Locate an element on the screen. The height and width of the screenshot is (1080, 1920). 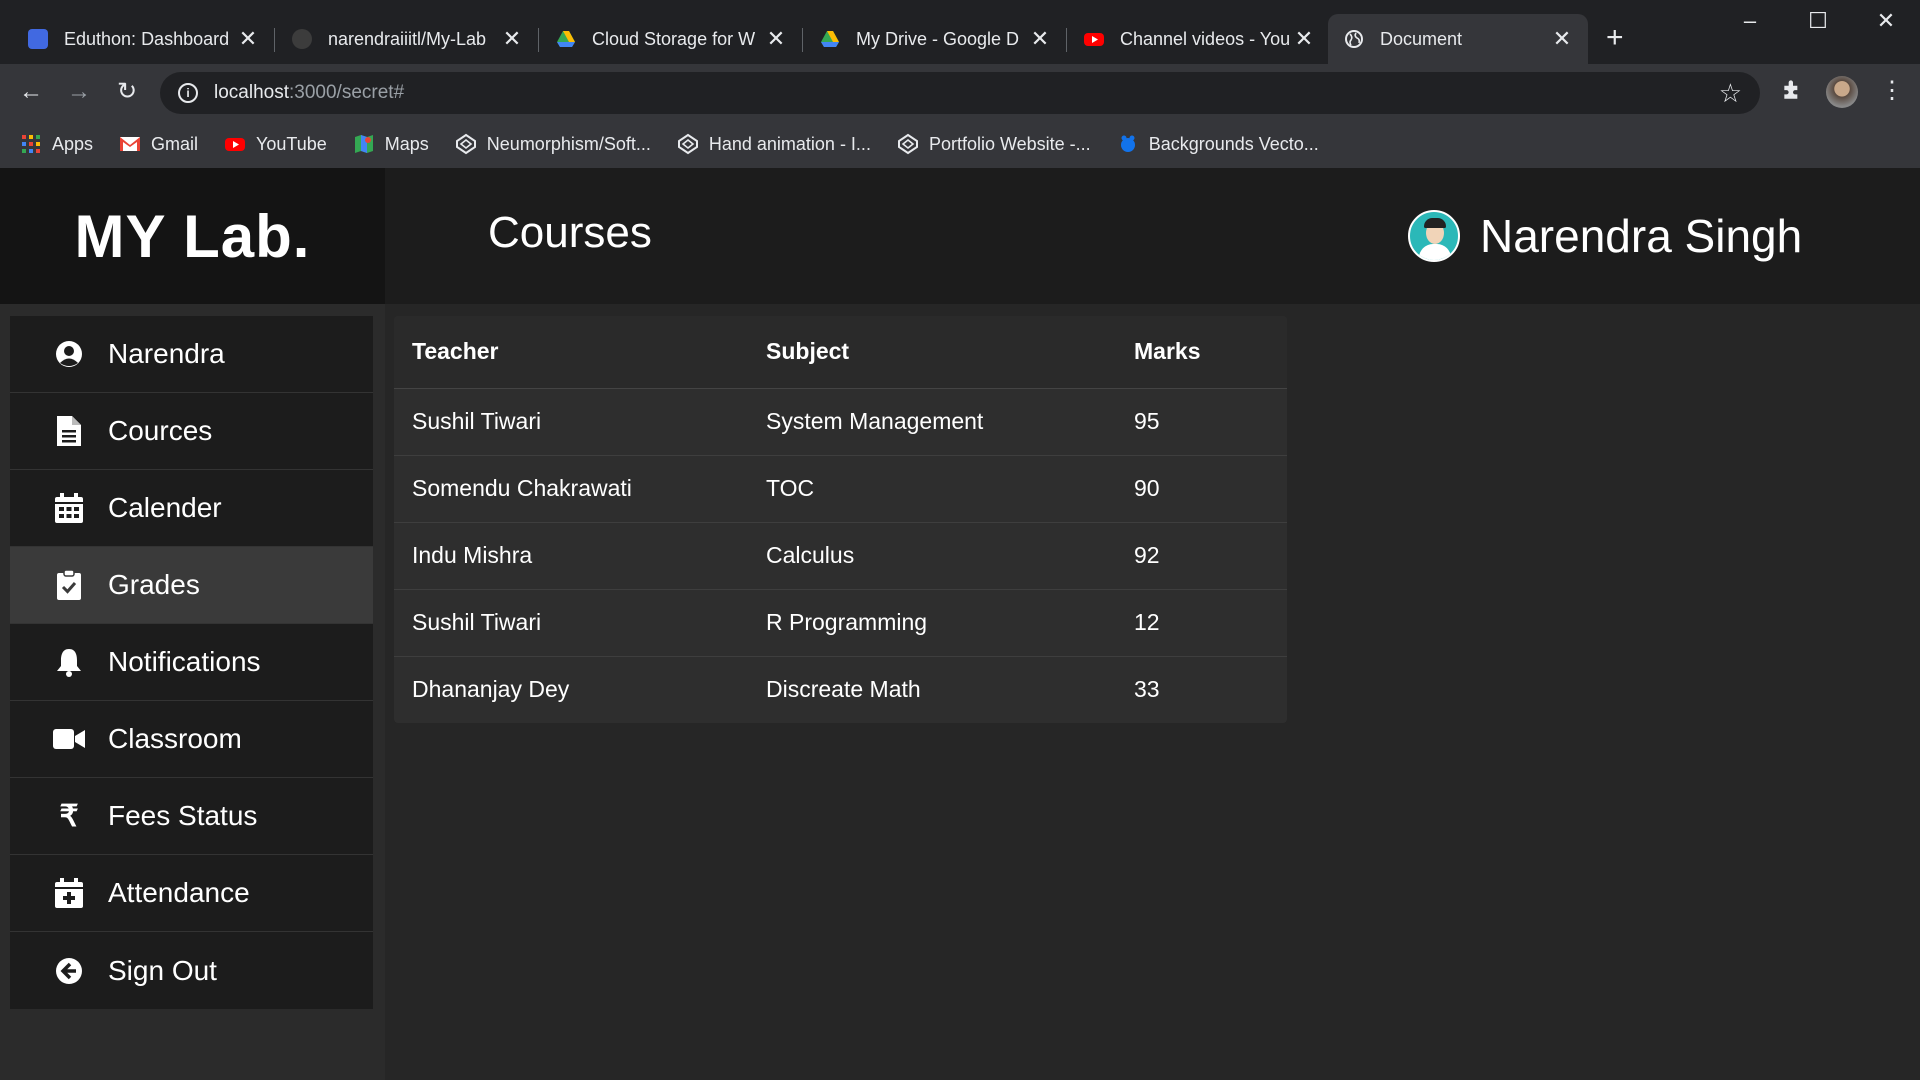
bookmark-youtube: YouTube is located at coordinates (275, 144).